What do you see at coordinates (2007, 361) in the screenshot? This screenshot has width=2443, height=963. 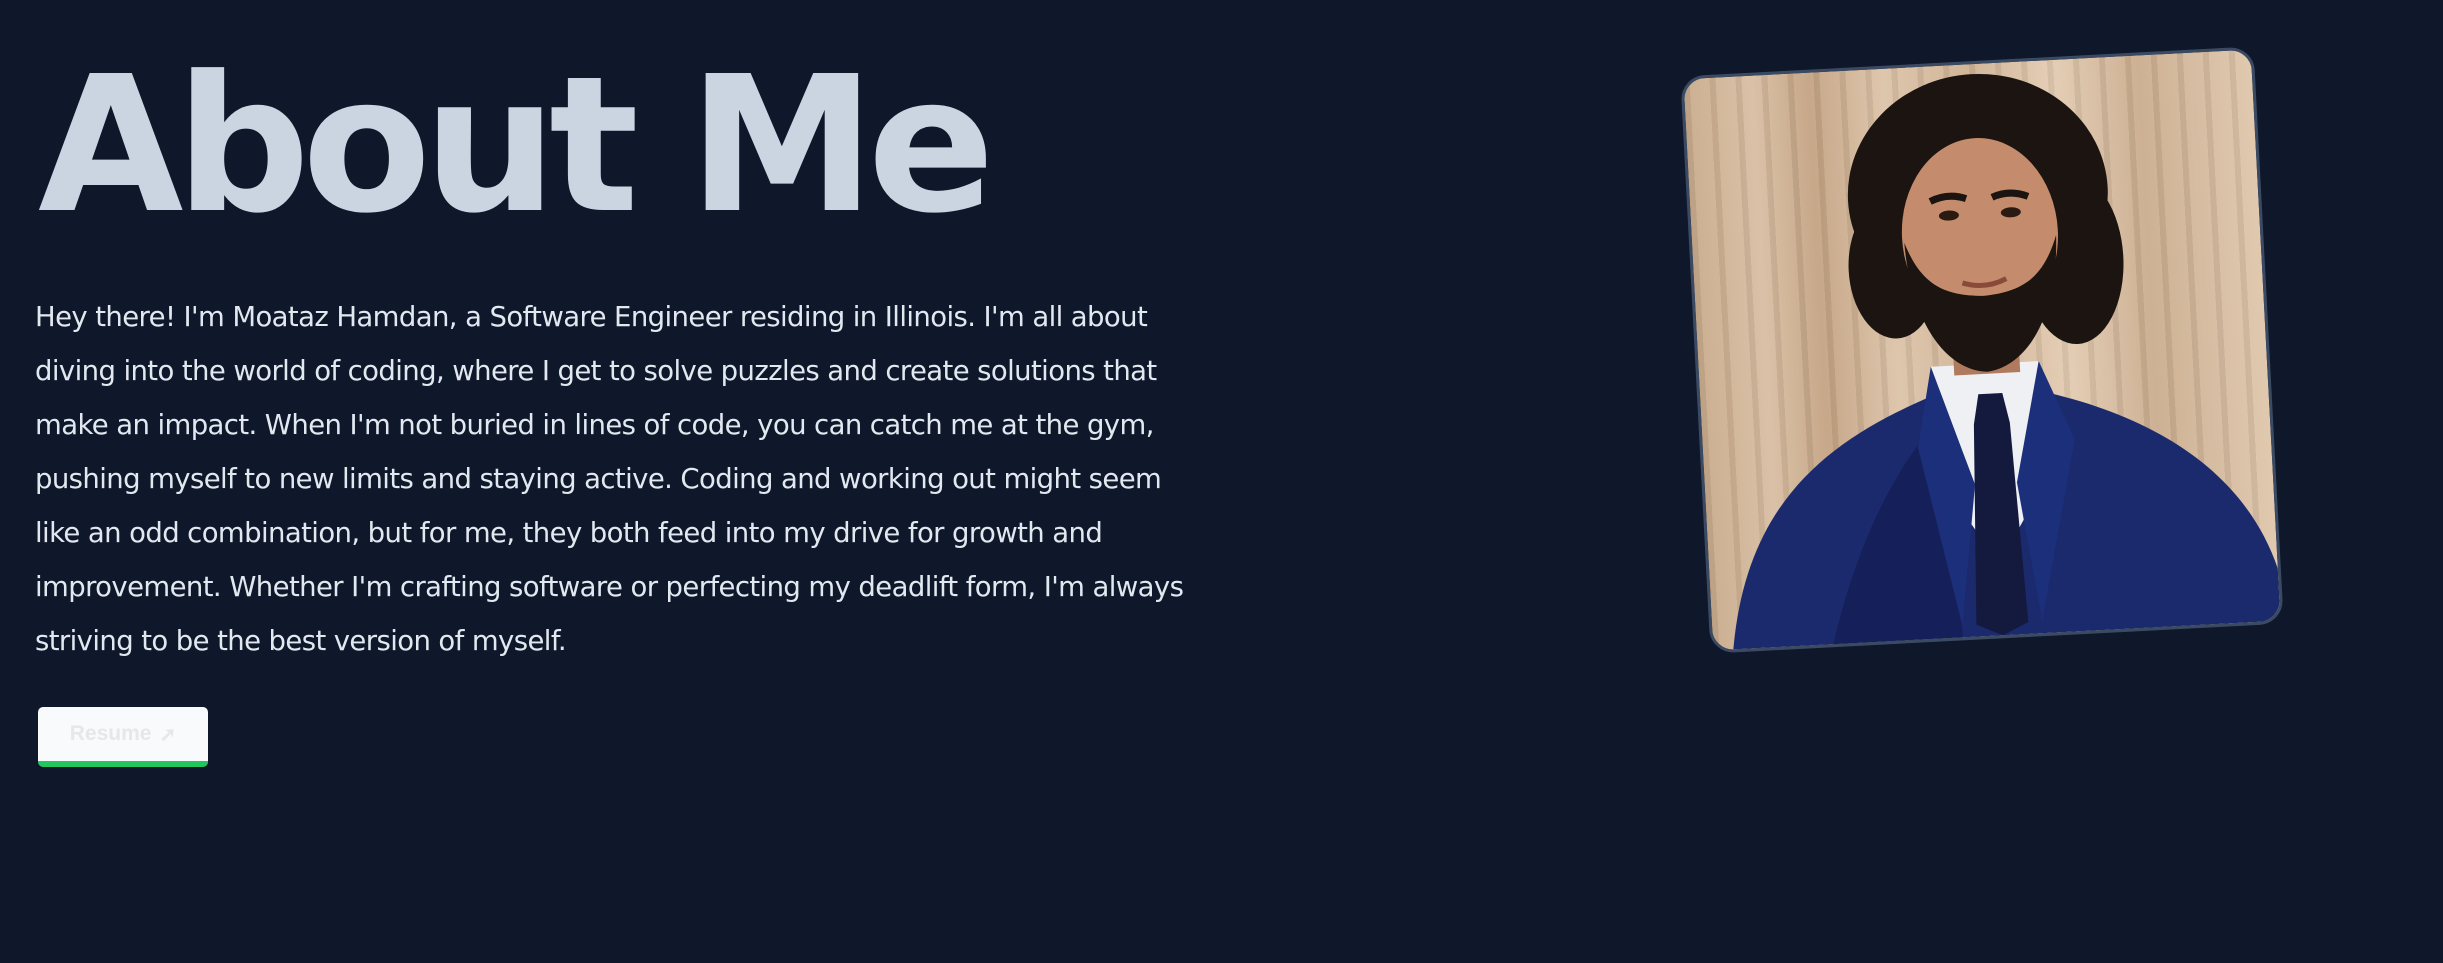 I see `person-illustration` at bounding box center [2007, 361].